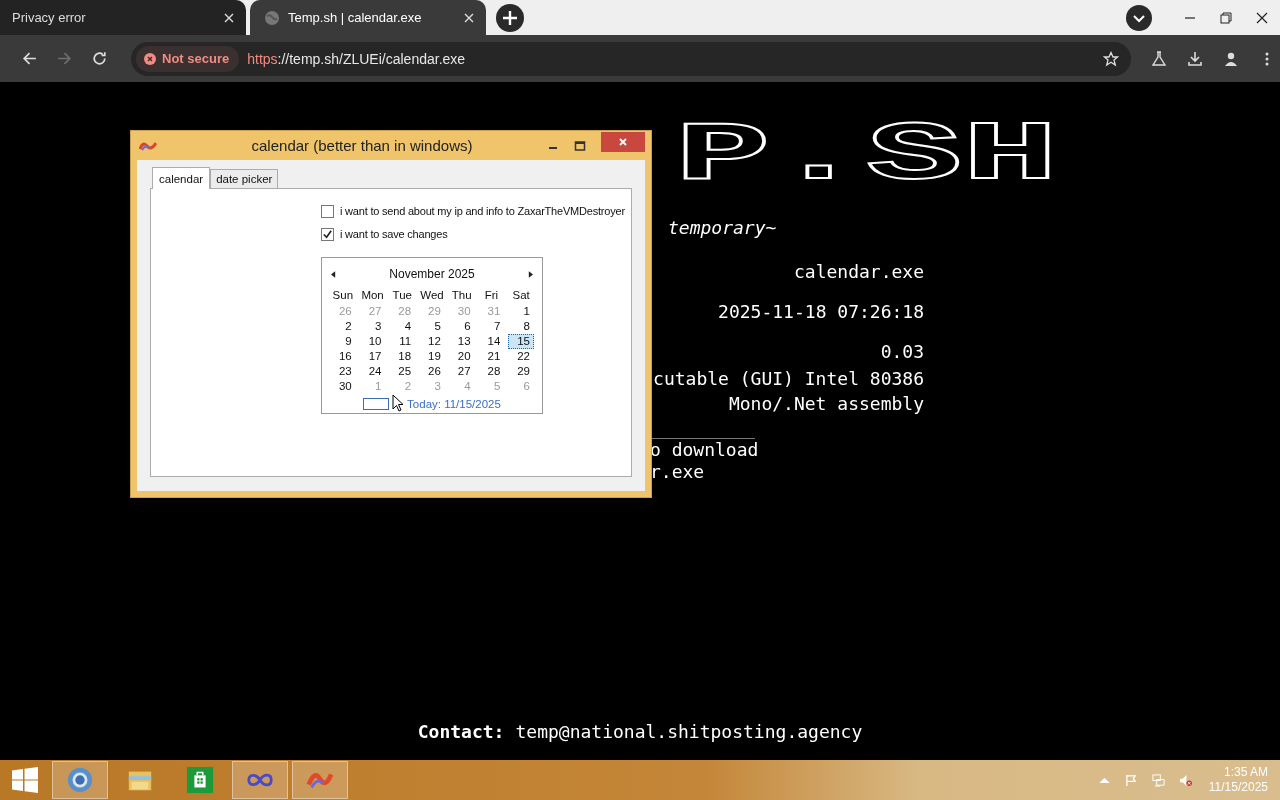 The image size is (1280, 800). Describe the element at coordinates (402, 341) in the screenshot. I see `day-cell: 11` at that location.